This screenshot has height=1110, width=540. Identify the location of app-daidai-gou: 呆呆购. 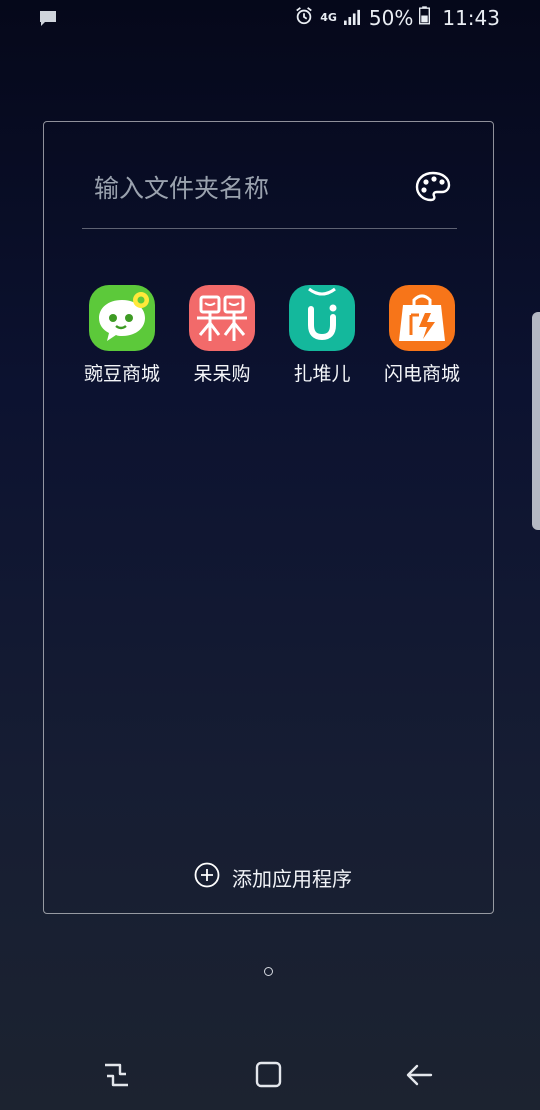
(222, 335).